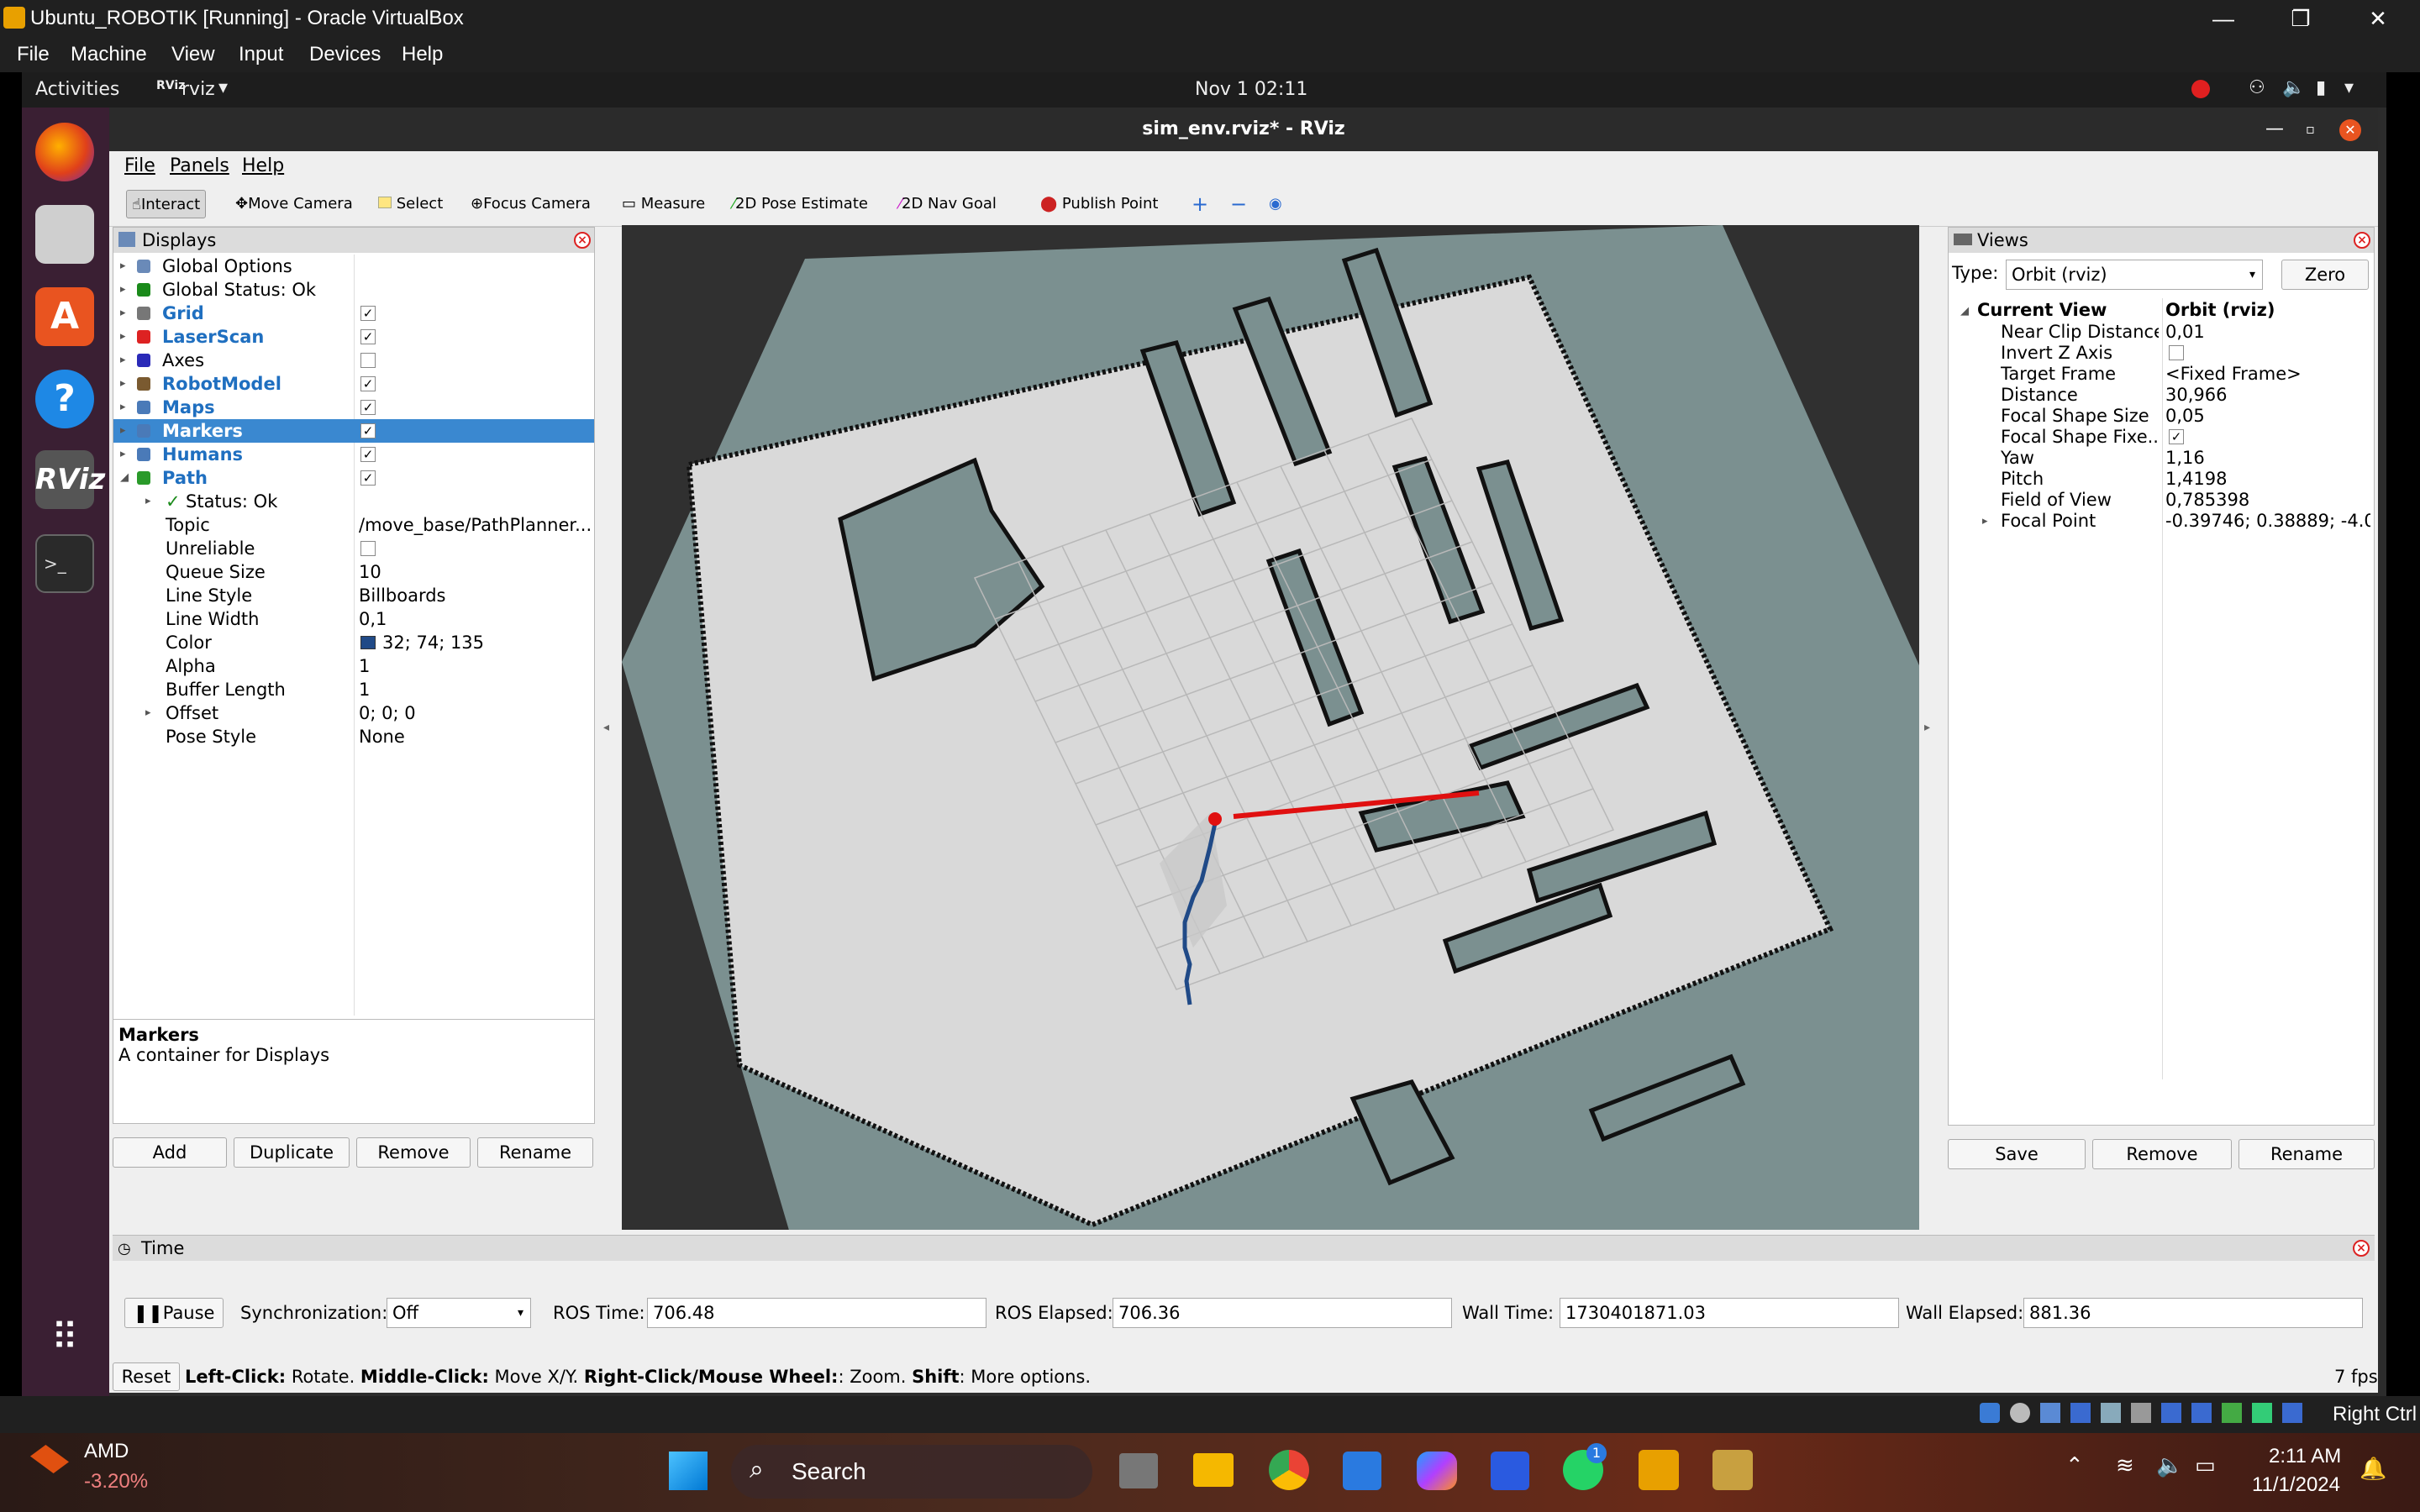  Describe the element at coordinates (353, 290) in the screenshot. I see `display-item: ▸ Global Status: Ok` at that location.